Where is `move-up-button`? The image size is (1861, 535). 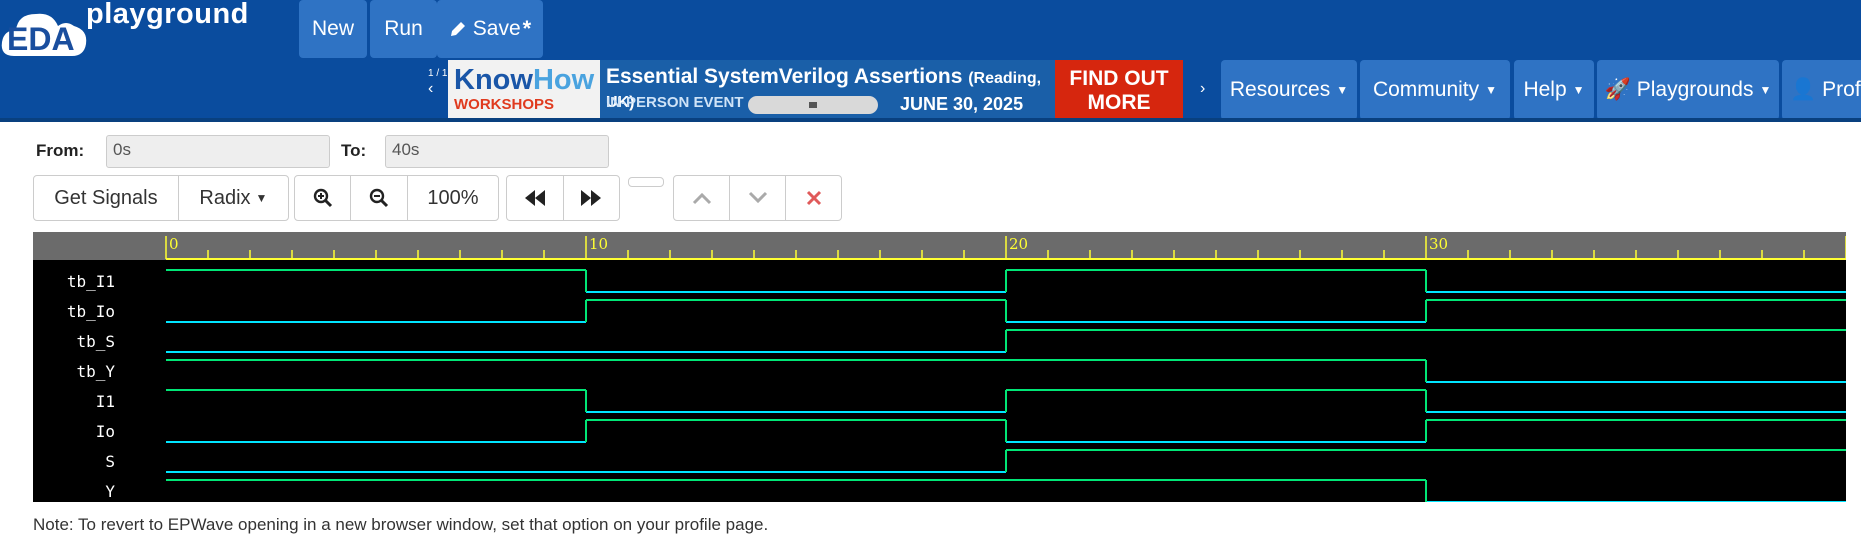 move-up-button is located at coordinates (702, 198).